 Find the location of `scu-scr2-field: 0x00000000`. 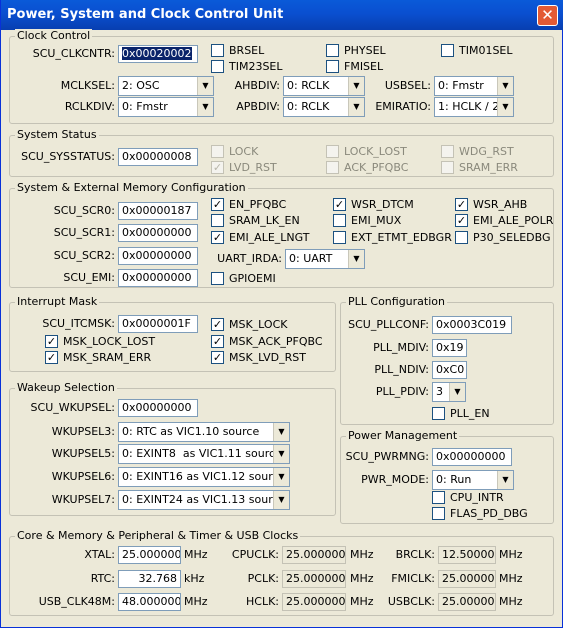

scu-scr2-field: 0x00000000 is located at coordinates (158, 256).